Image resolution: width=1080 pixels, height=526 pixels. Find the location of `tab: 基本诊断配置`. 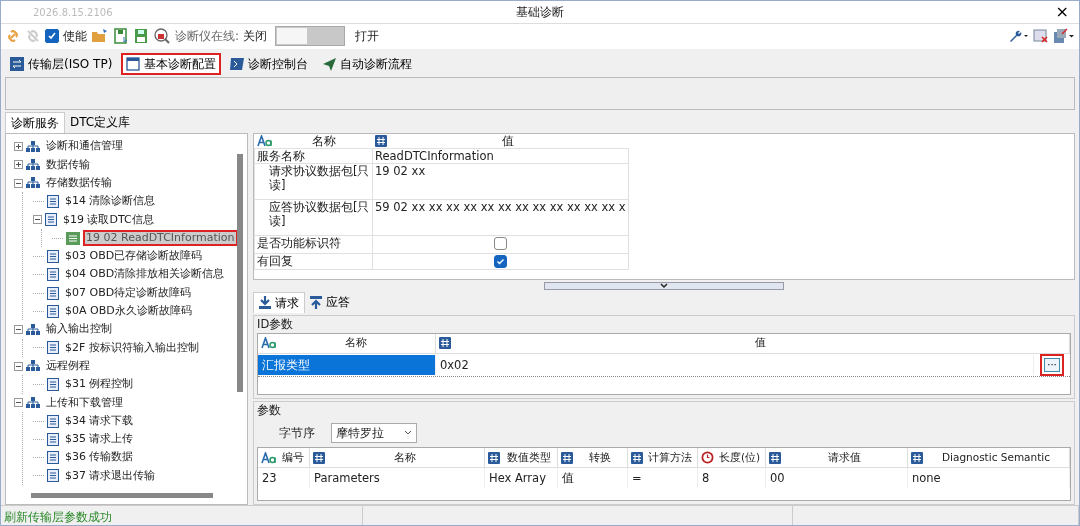

tab: 基本诊断配置 is located at coordinates (171, 63).